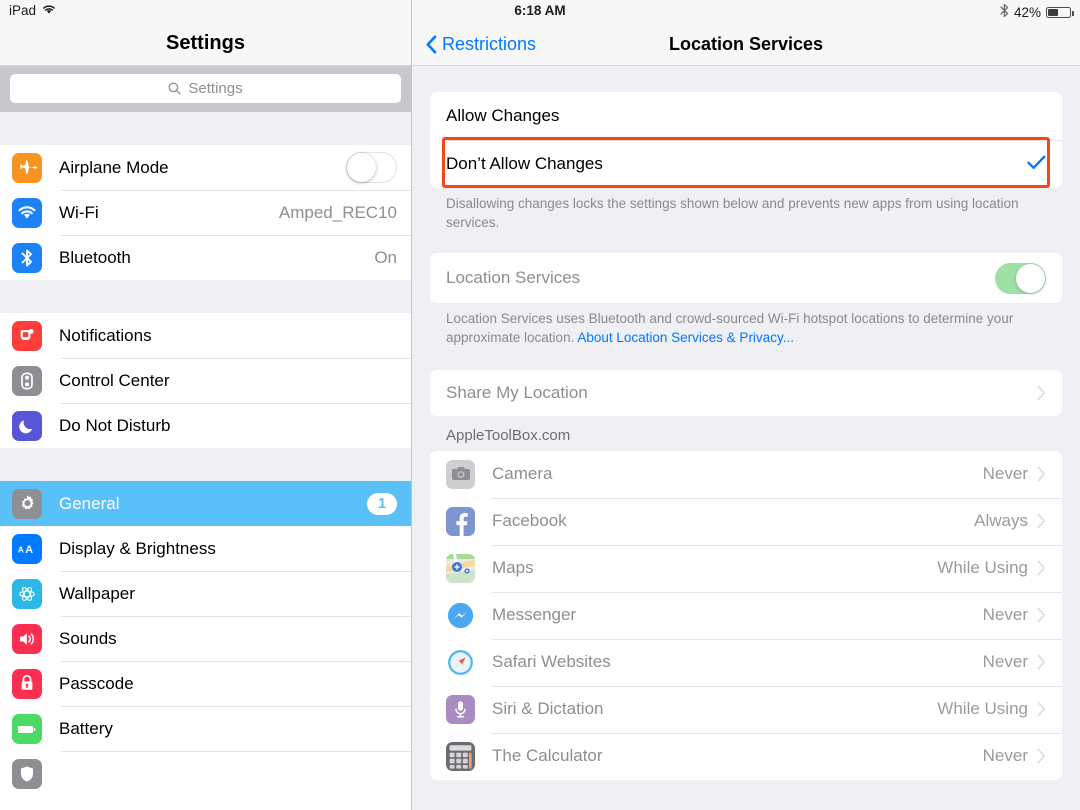  Describe the element at coordinates (27, 425) in the screenshot. I see `moon-icon` at that location.